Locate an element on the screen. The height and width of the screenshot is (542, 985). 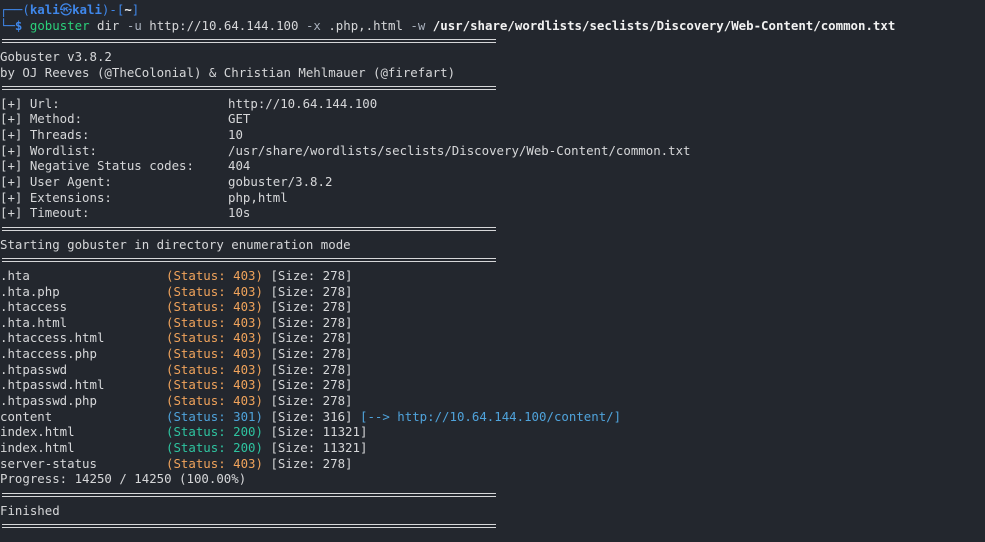
config-value: 404 is located at coordinates (239, 166).